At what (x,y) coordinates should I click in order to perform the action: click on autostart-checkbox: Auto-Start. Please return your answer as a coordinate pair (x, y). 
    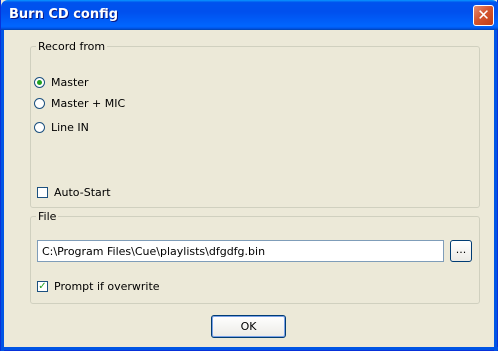
    Looking at the image, I should click on (74, 192).